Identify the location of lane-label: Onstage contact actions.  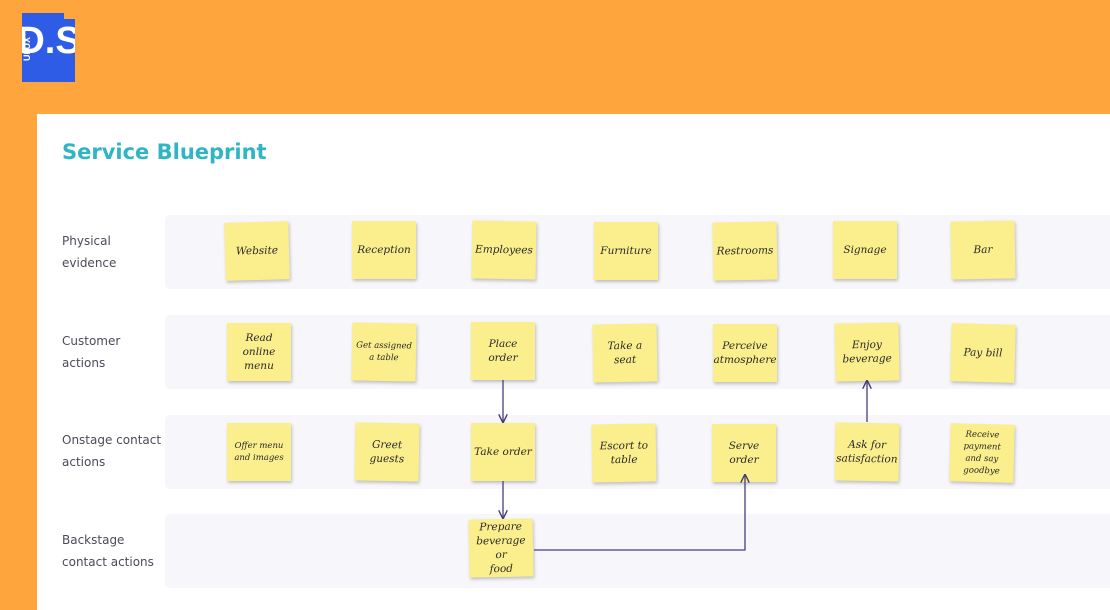
(112, 451).